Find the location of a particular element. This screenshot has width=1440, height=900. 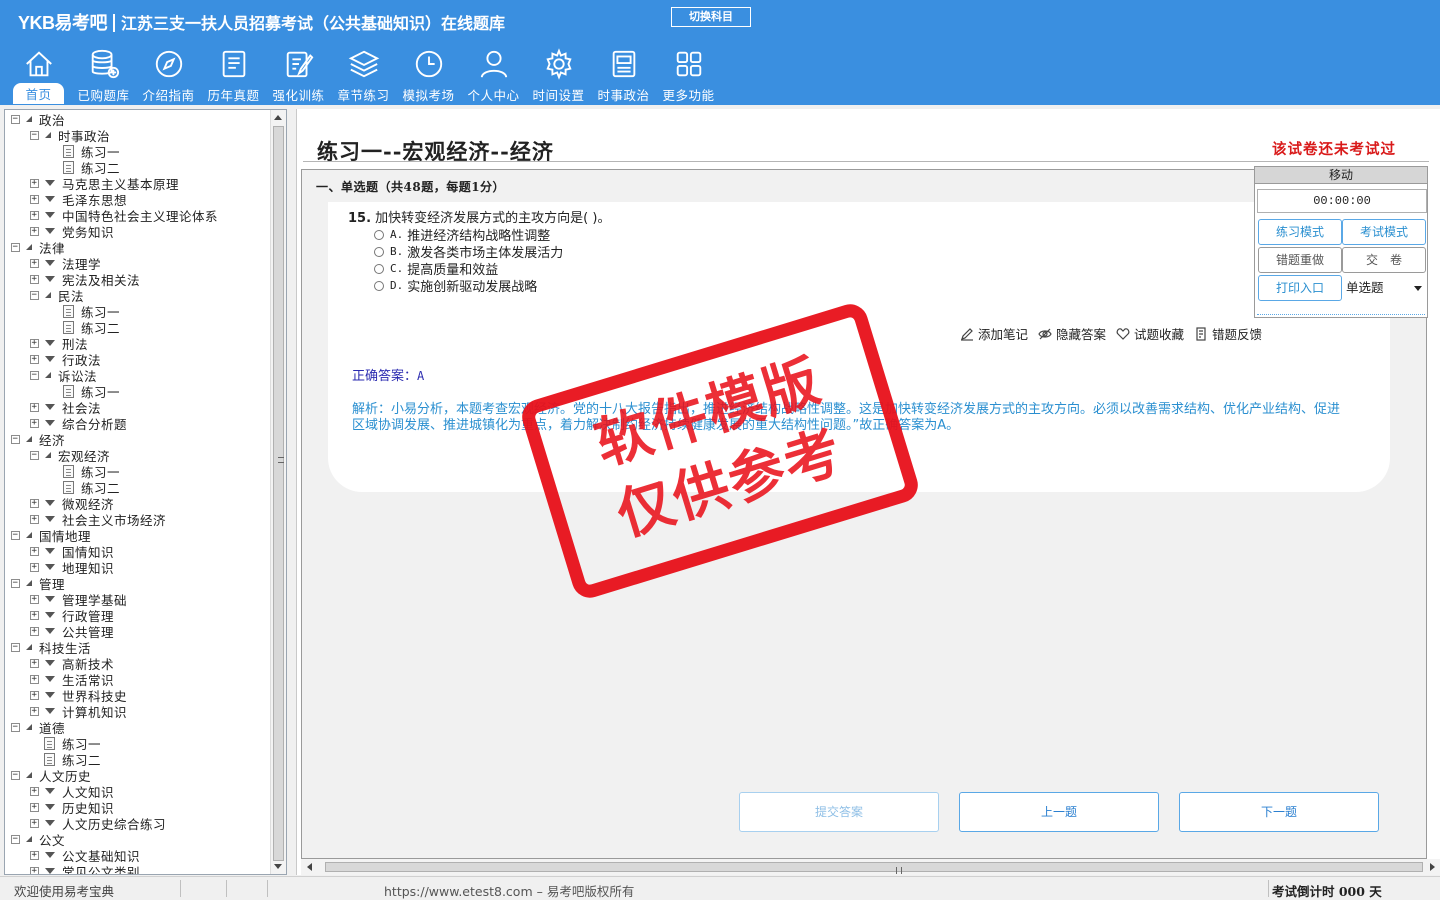

toolbar-current-affairs: 时事政治 is located at coordinates (623, 75).